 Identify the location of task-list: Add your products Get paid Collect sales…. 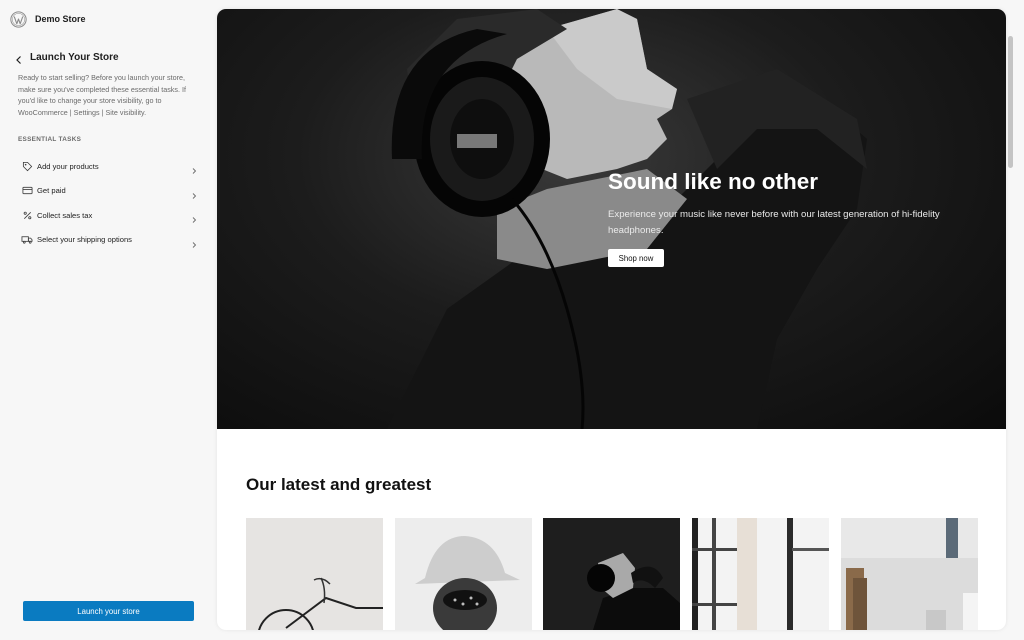
(110, 203).